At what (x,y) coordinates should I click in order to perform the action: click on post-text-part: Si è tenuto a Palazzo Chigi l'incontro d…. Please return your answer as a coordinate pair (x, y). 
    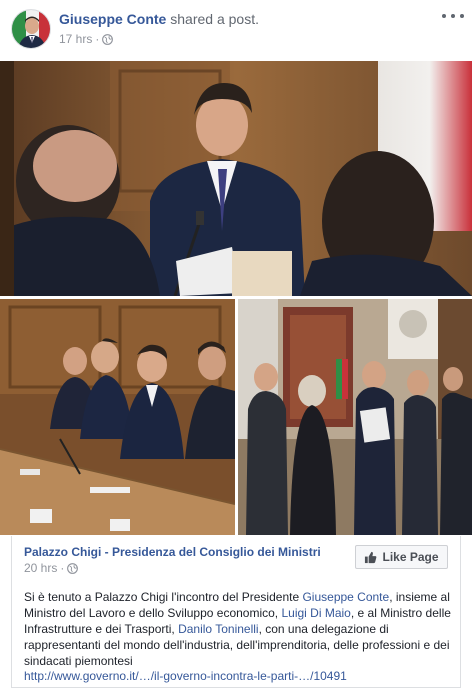
    Looking at the image, I should click on (163, 597).